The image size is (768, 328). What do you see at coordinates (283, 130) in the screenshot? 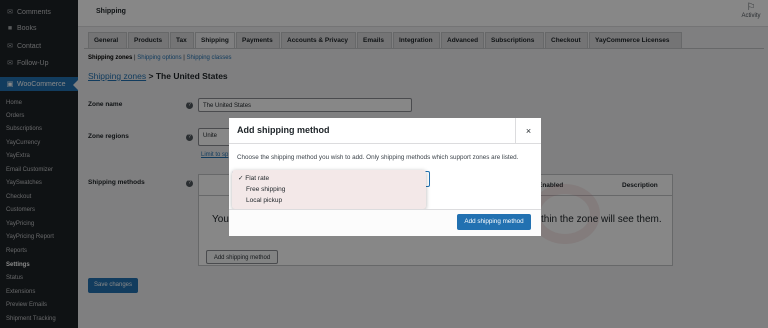
I see `modal-title: Add shipping method` at bounding box center [283, 130].